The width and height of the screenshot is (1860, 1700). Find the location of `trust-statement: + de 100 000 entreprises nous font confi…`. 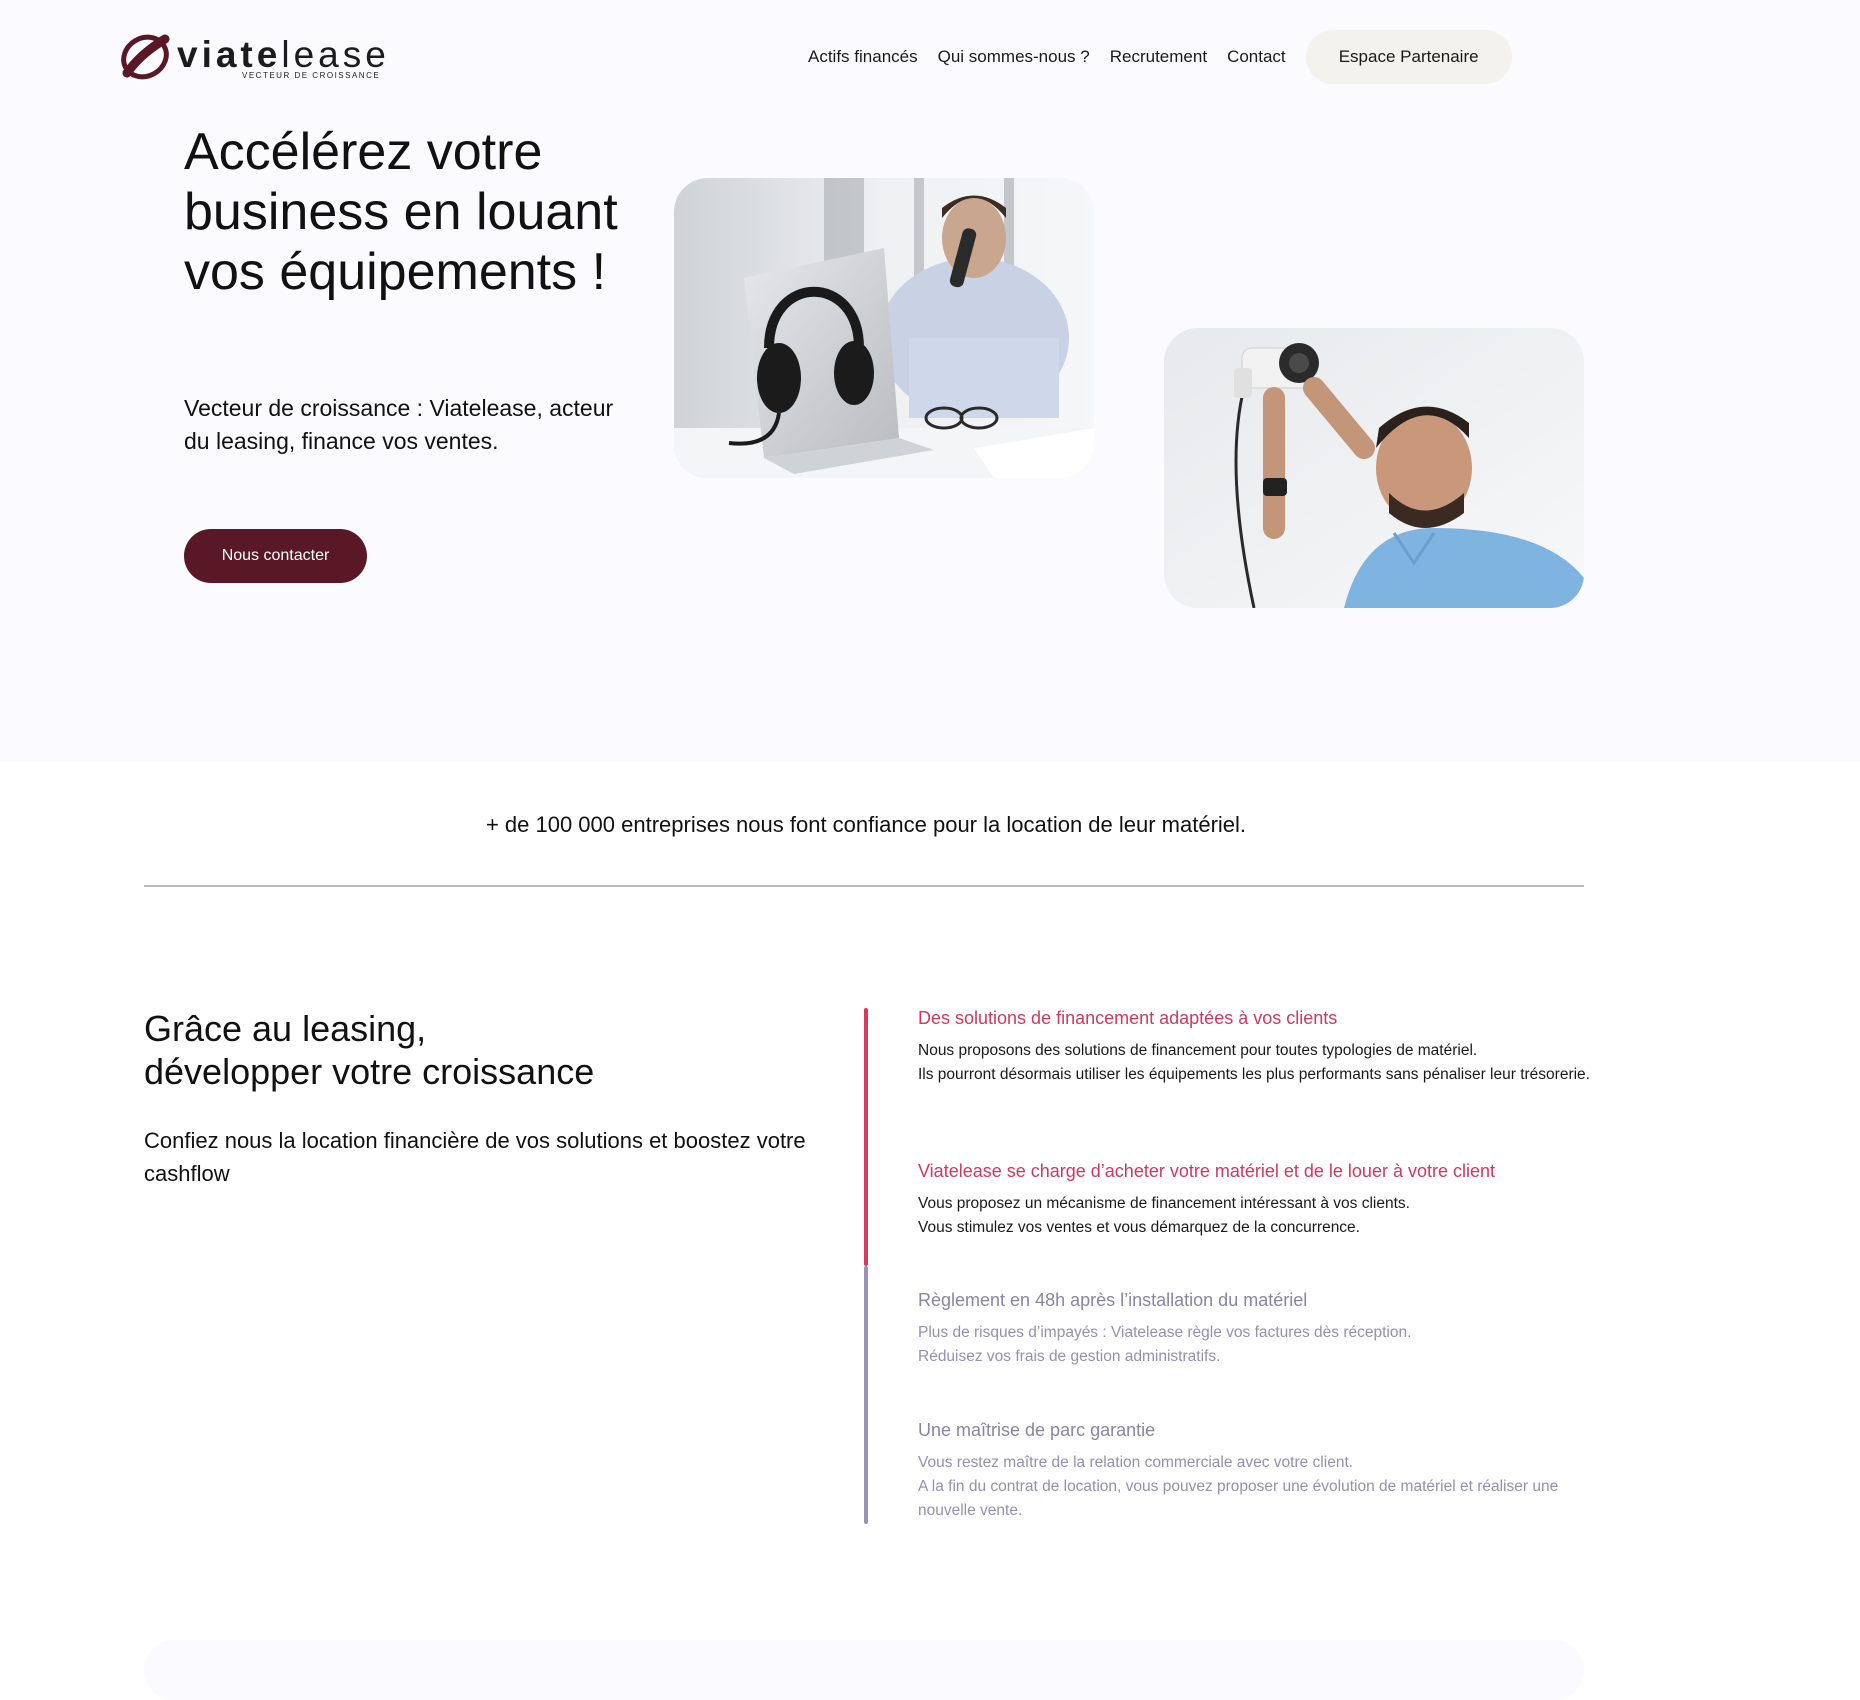

trust-statement: + de 100 000 entreprises nous font confi… is located at coordinates (866, 824).